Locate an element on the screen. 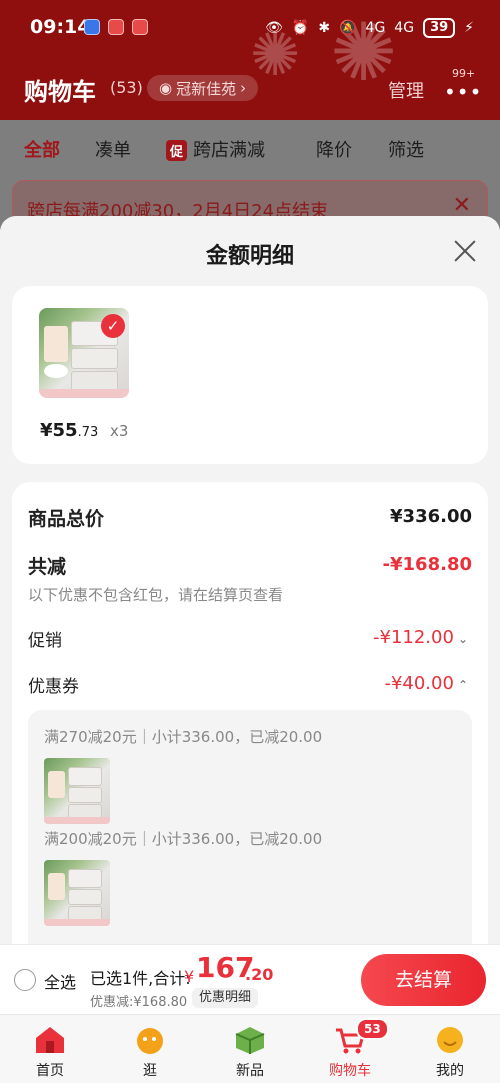  nav-item-home: 首页 is located at coordinates (50, 1049).